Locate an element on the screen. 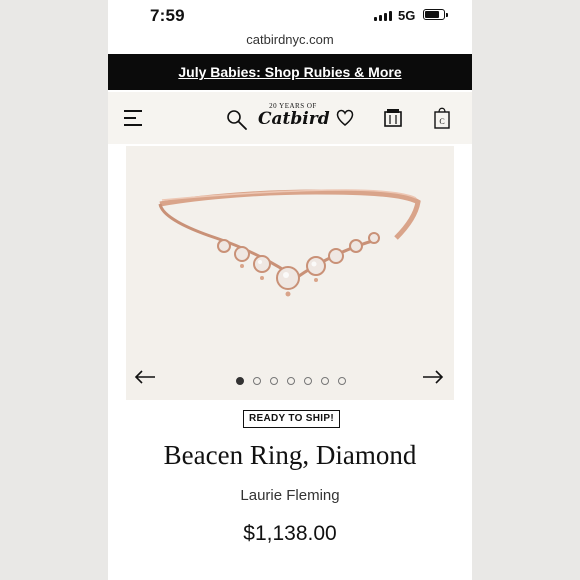  product-title: Beacen Ring, Diamond is located at coordinates (290, 455).